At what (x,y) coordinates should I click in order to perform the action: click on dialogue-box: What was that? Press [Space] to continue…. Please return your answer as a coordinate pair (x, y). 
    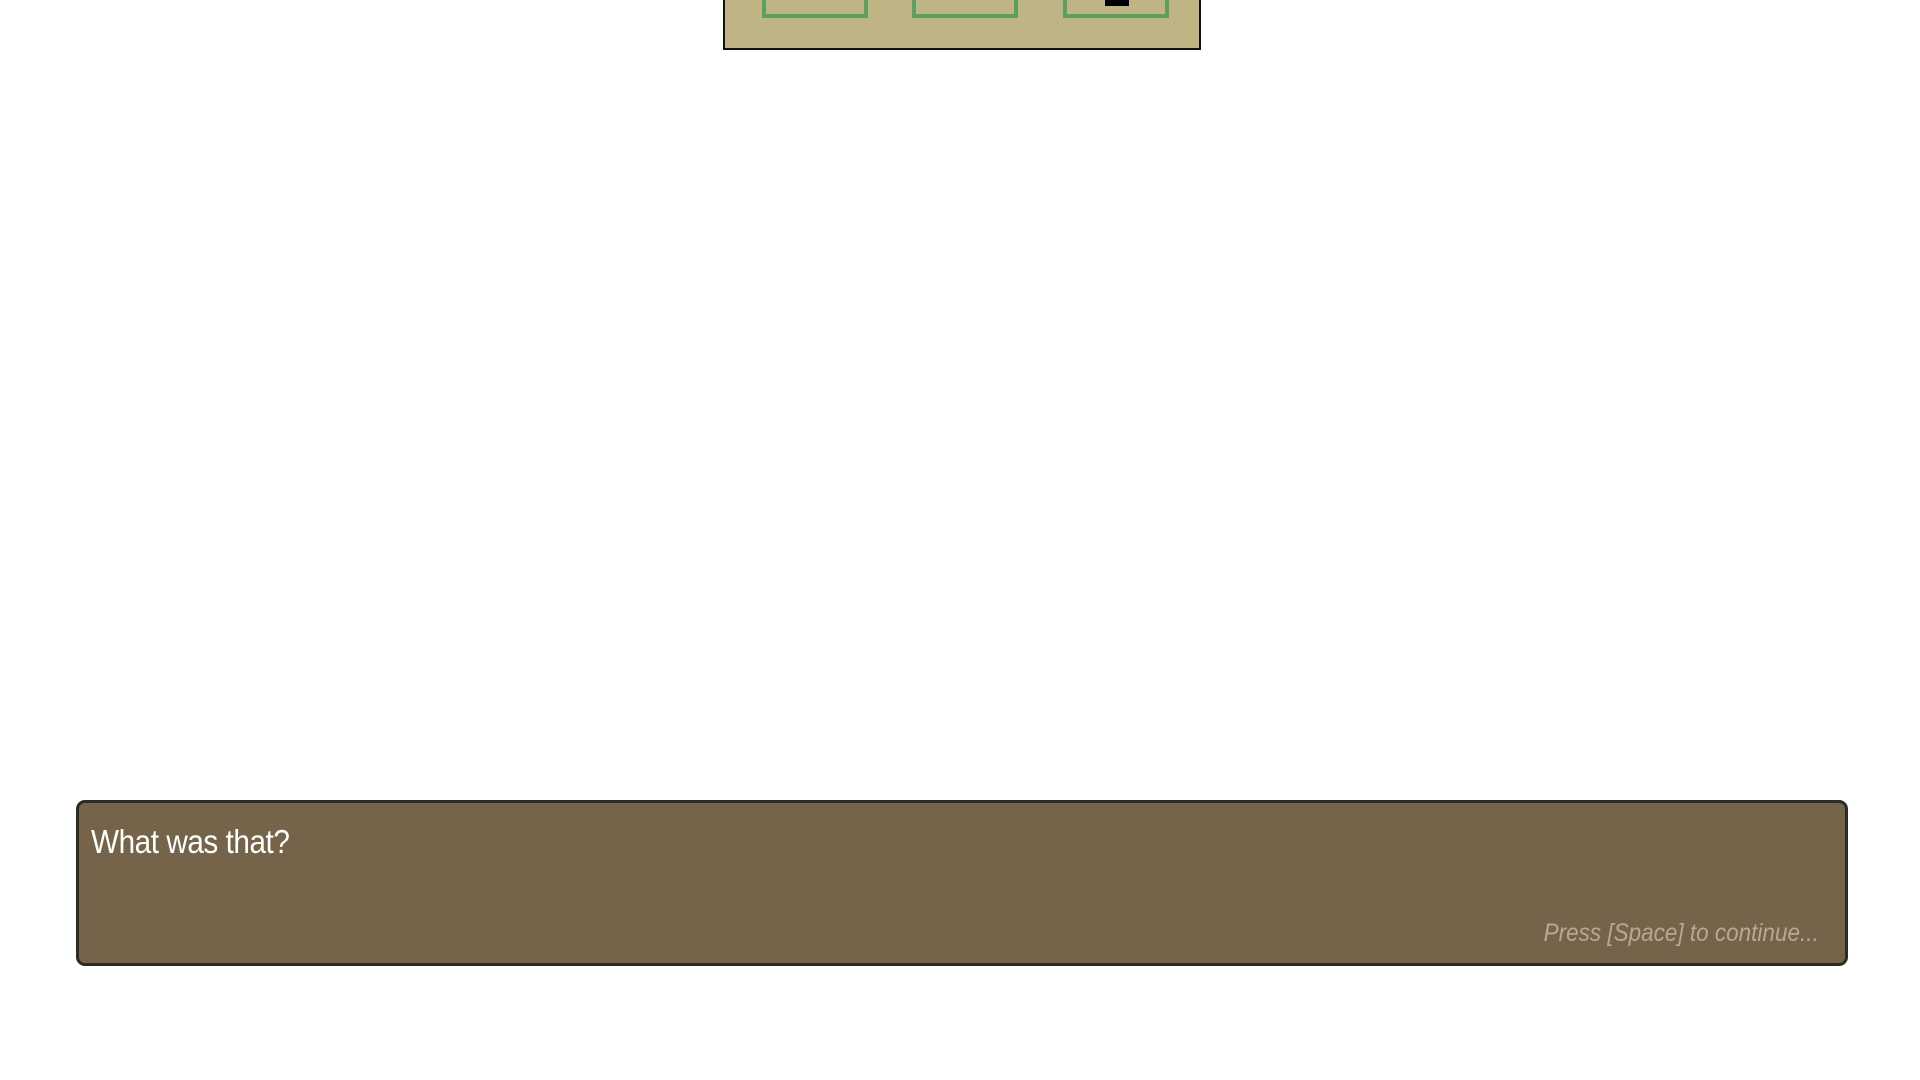
    Looking at the image, I should click on (962, 883).